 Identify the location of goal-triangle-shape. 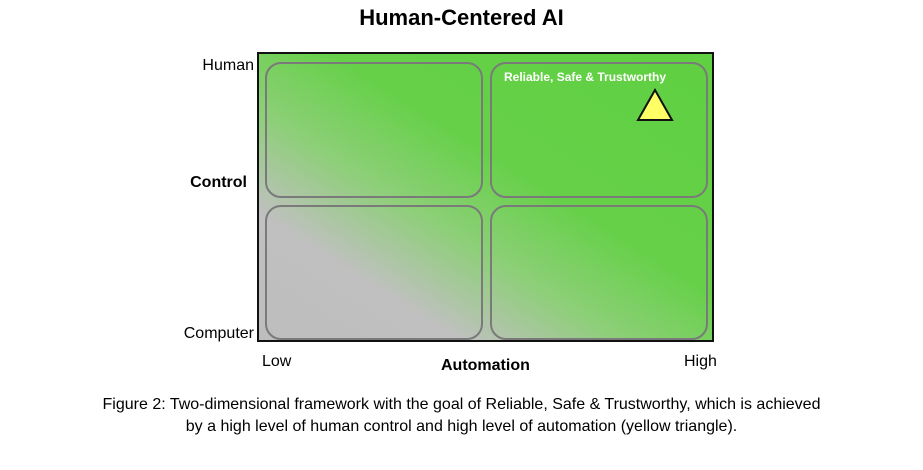
(655, 104).